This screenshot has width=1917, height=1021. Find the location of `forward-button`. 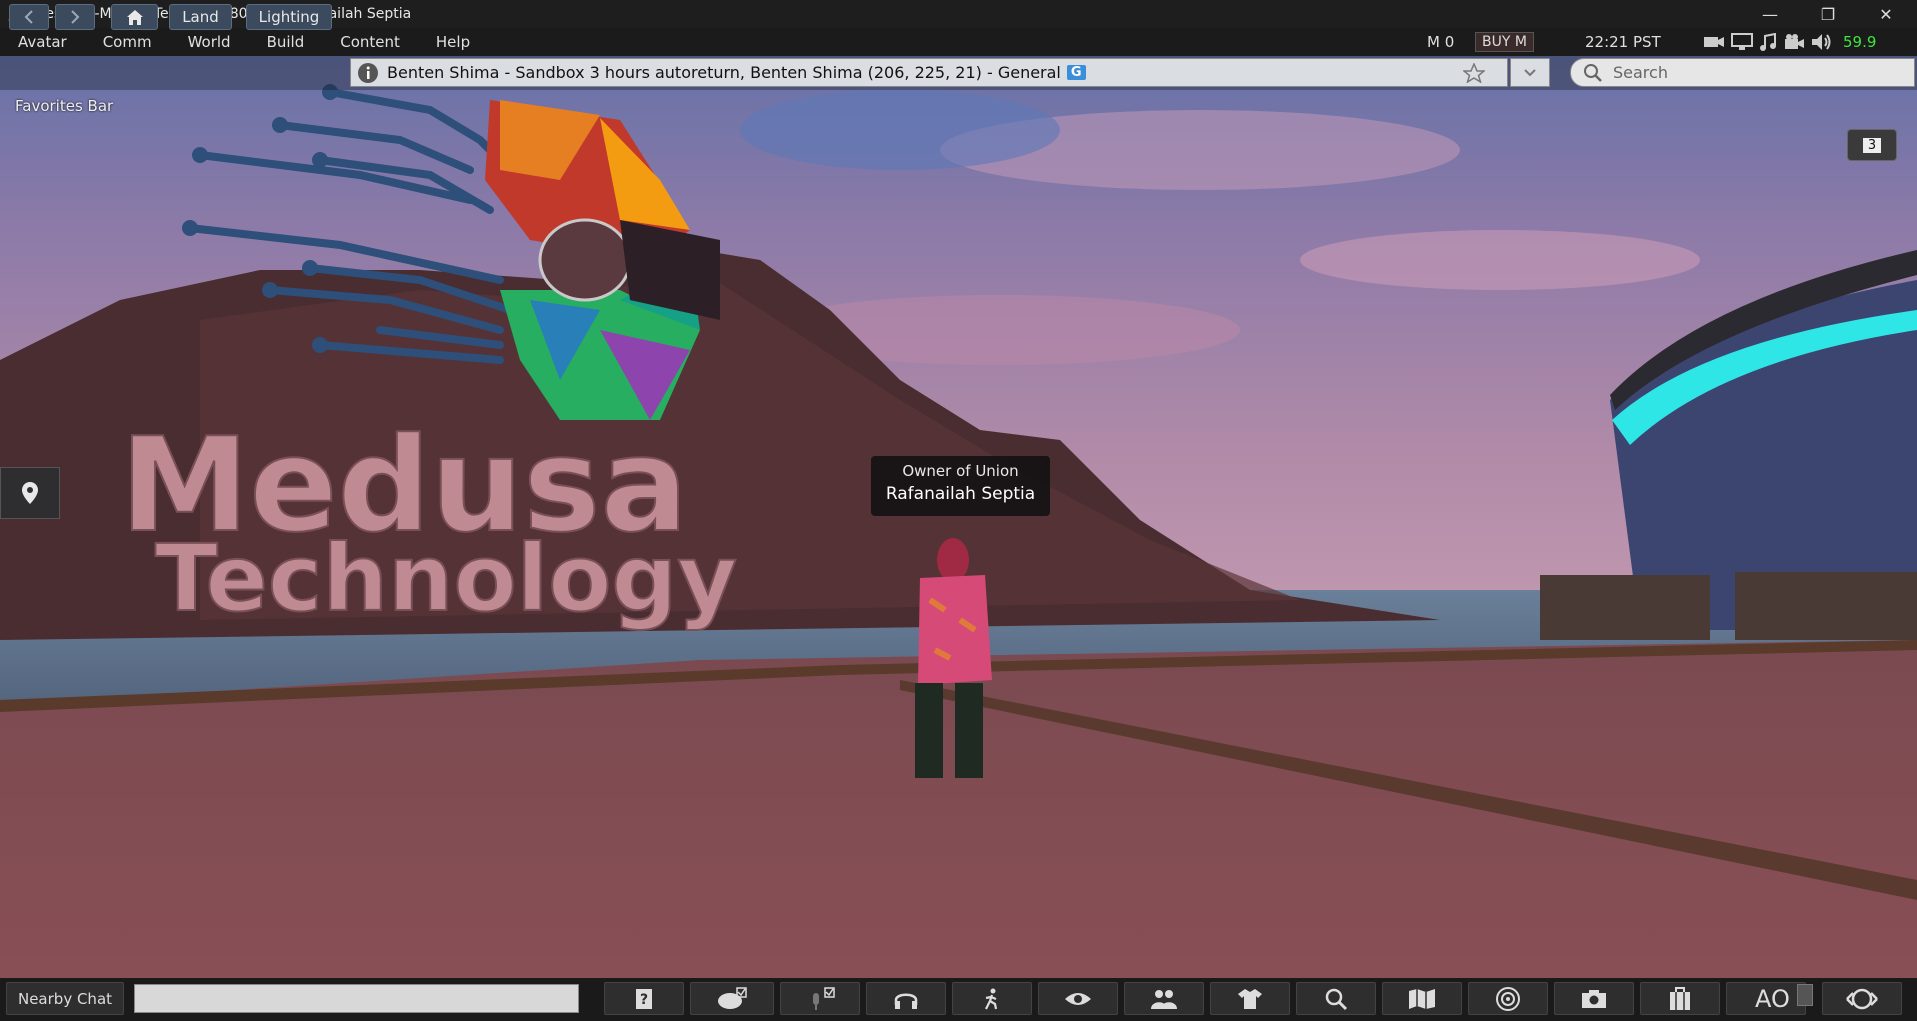

forward-button is located at coordinates (75, 17).